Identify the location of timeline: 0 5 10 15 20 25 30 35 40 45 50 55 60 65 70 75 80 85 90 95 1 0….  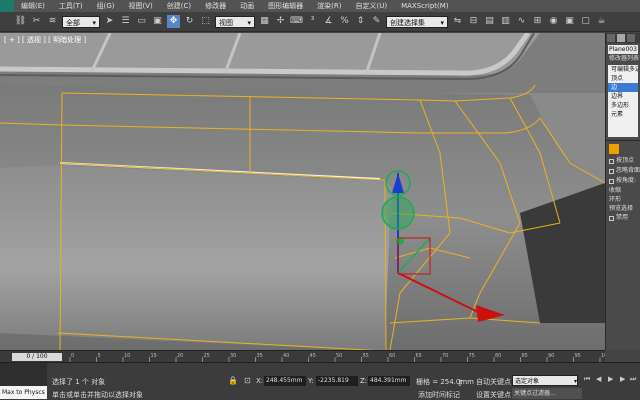
(302, 356).